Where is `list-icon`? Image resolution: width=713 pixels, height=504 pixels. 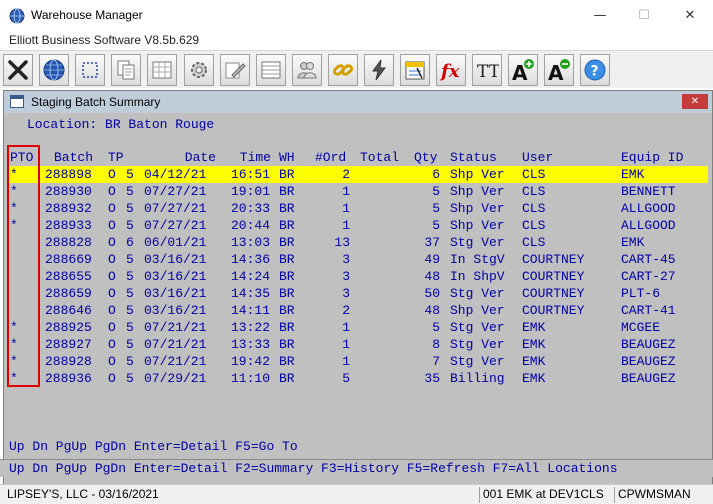
list-icon is located at coordinates (271, 70).